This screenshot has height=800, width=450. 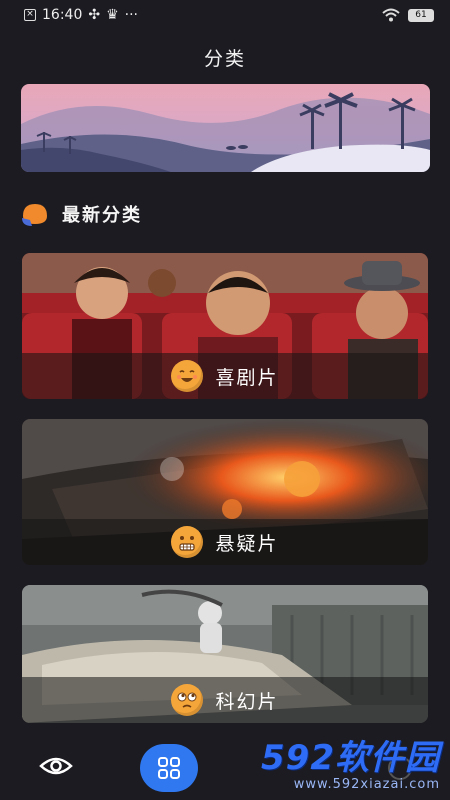 What do you see at coordinates (187, 542) in the screenshot?
I see `grimace-face-icon` at bounding box center [187, 542].